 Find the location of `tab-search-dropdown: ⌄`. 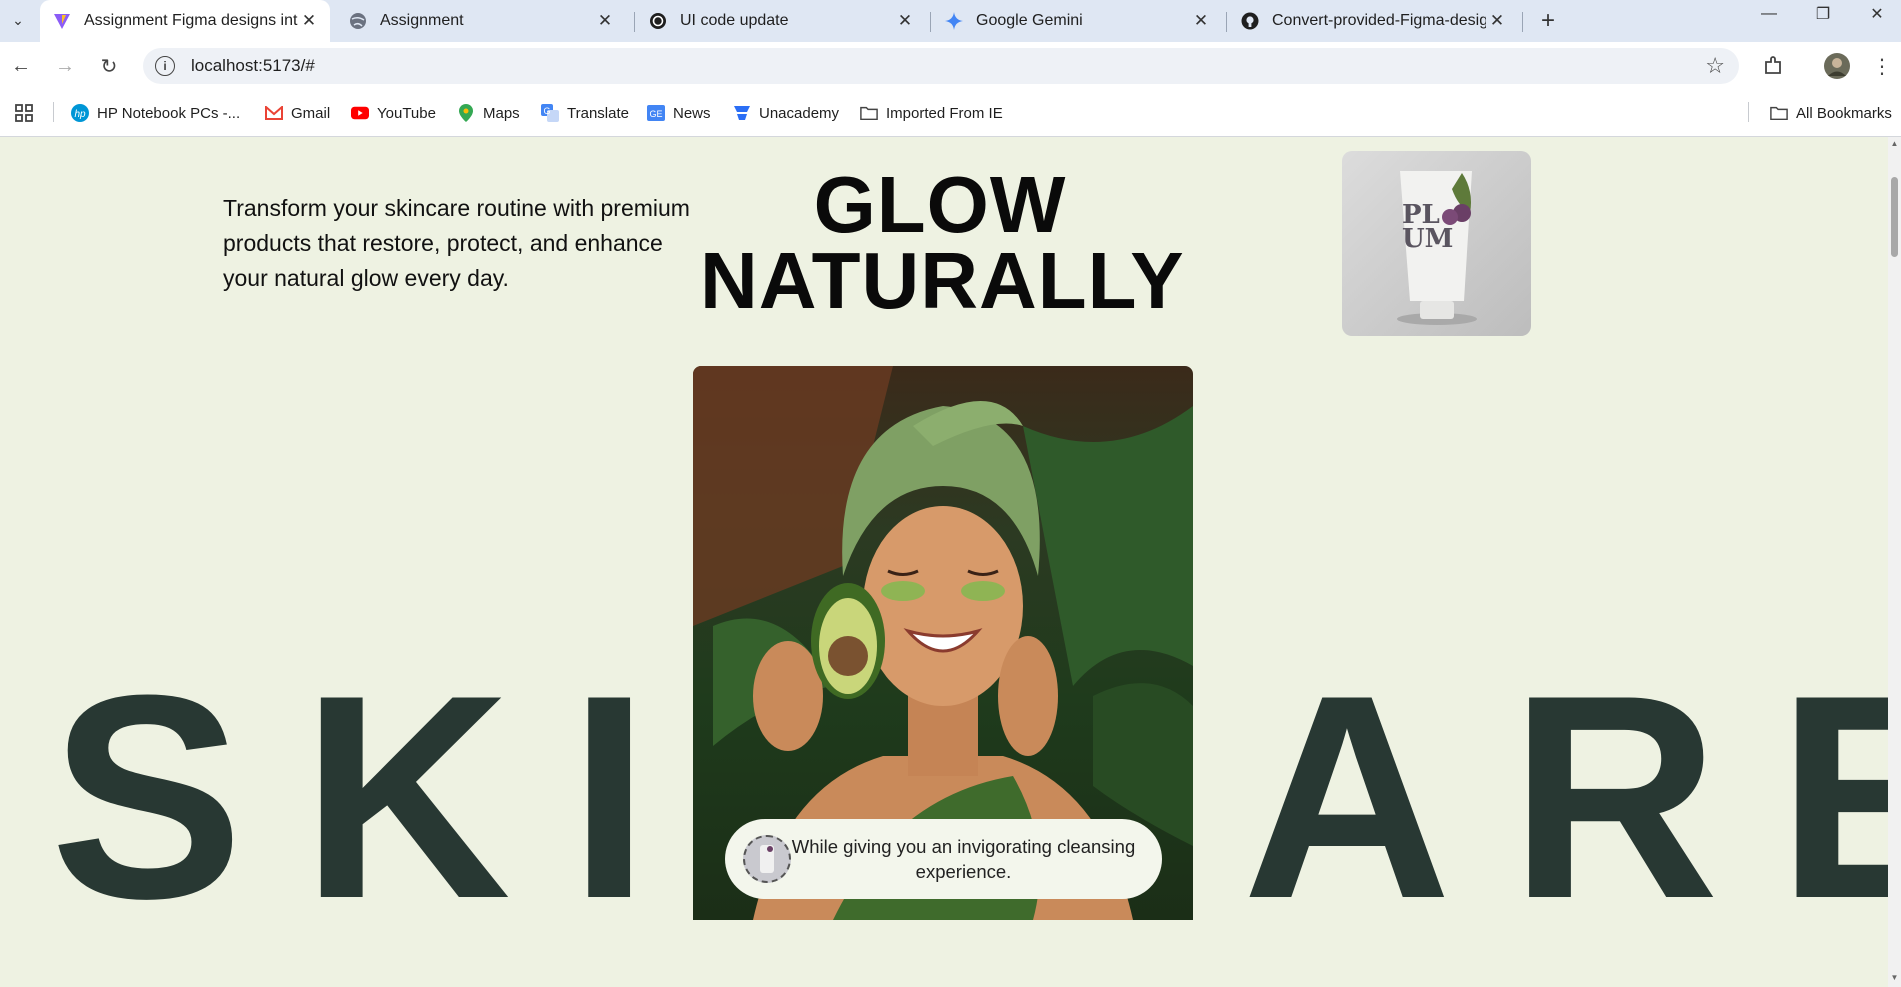

tab-search-dropdown: ⌄ is located at coordinates (18, 20).